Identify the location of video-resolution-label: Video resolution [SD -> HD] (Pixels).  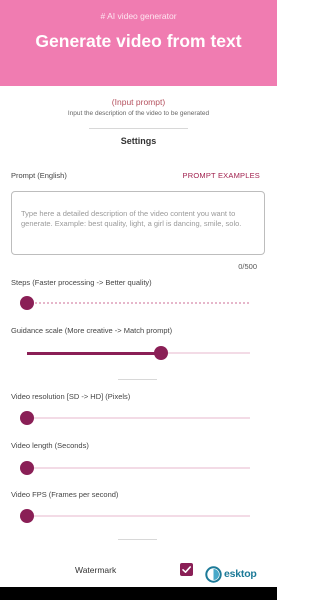
(71, 396).